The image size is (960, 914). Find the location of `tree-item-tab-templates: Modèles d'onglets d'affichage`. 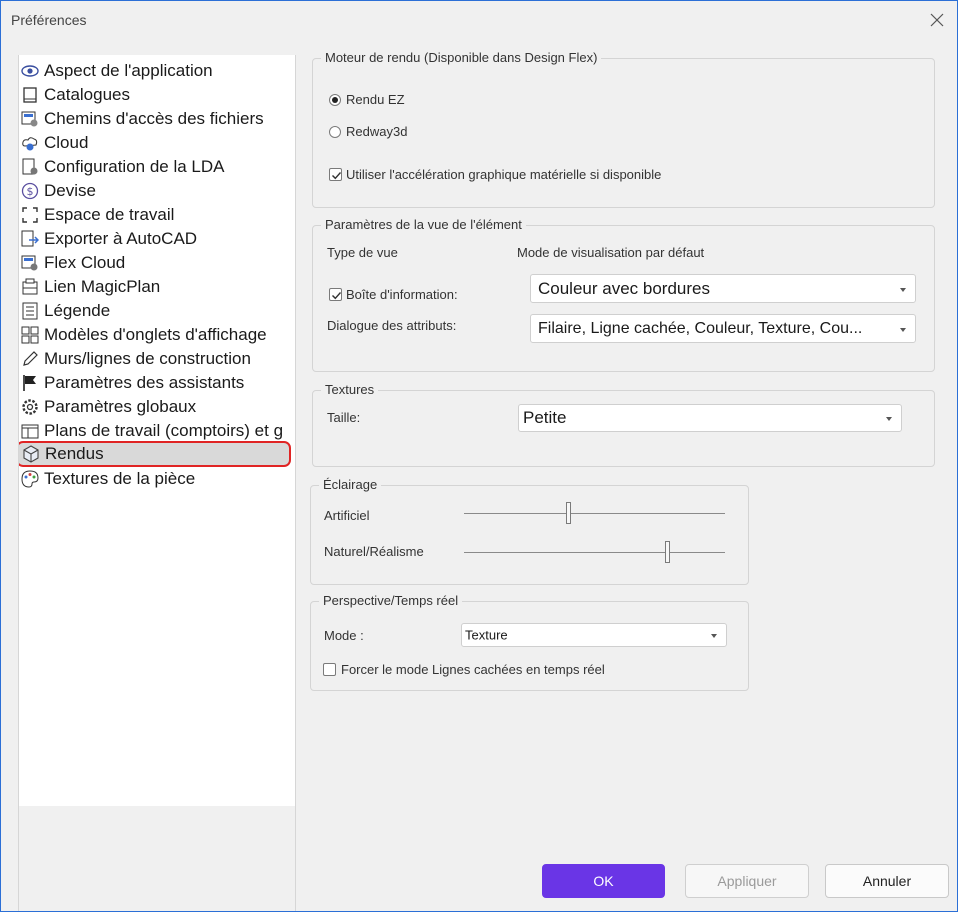

tree-item-tab-templates: Modèles d'onglets d'affichage is located at coordinates (158, 335).